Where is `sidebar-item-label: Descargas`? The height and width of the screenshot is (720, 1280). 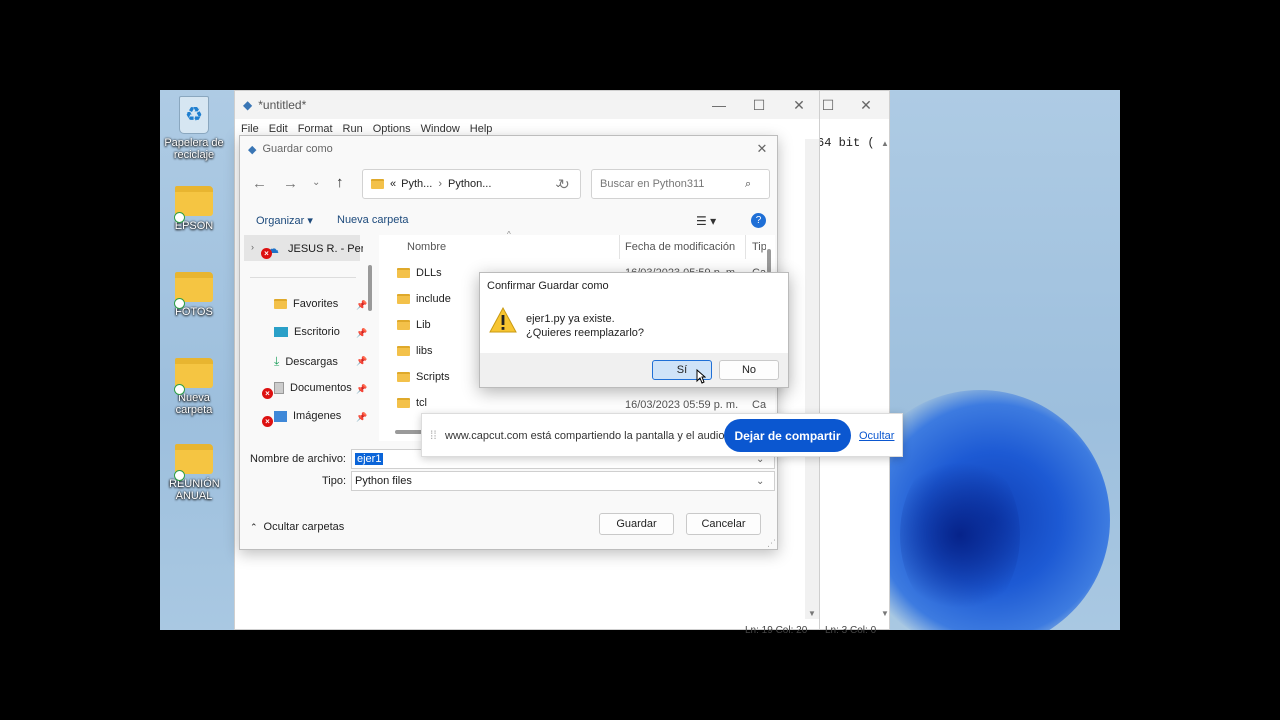
sidebar-item-label: Descargas is located at coordinates (311, 361).